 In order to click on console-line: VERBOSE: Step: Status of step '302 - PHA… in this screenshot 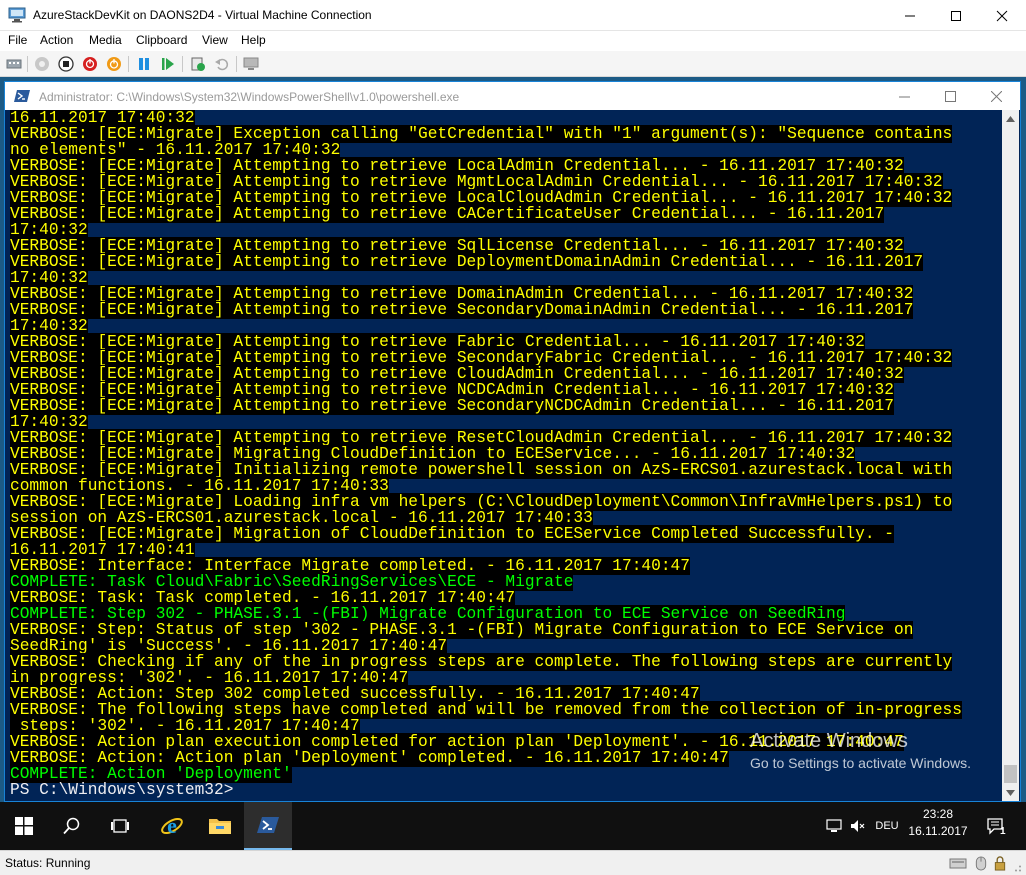, I will do `click(506, 630)`.